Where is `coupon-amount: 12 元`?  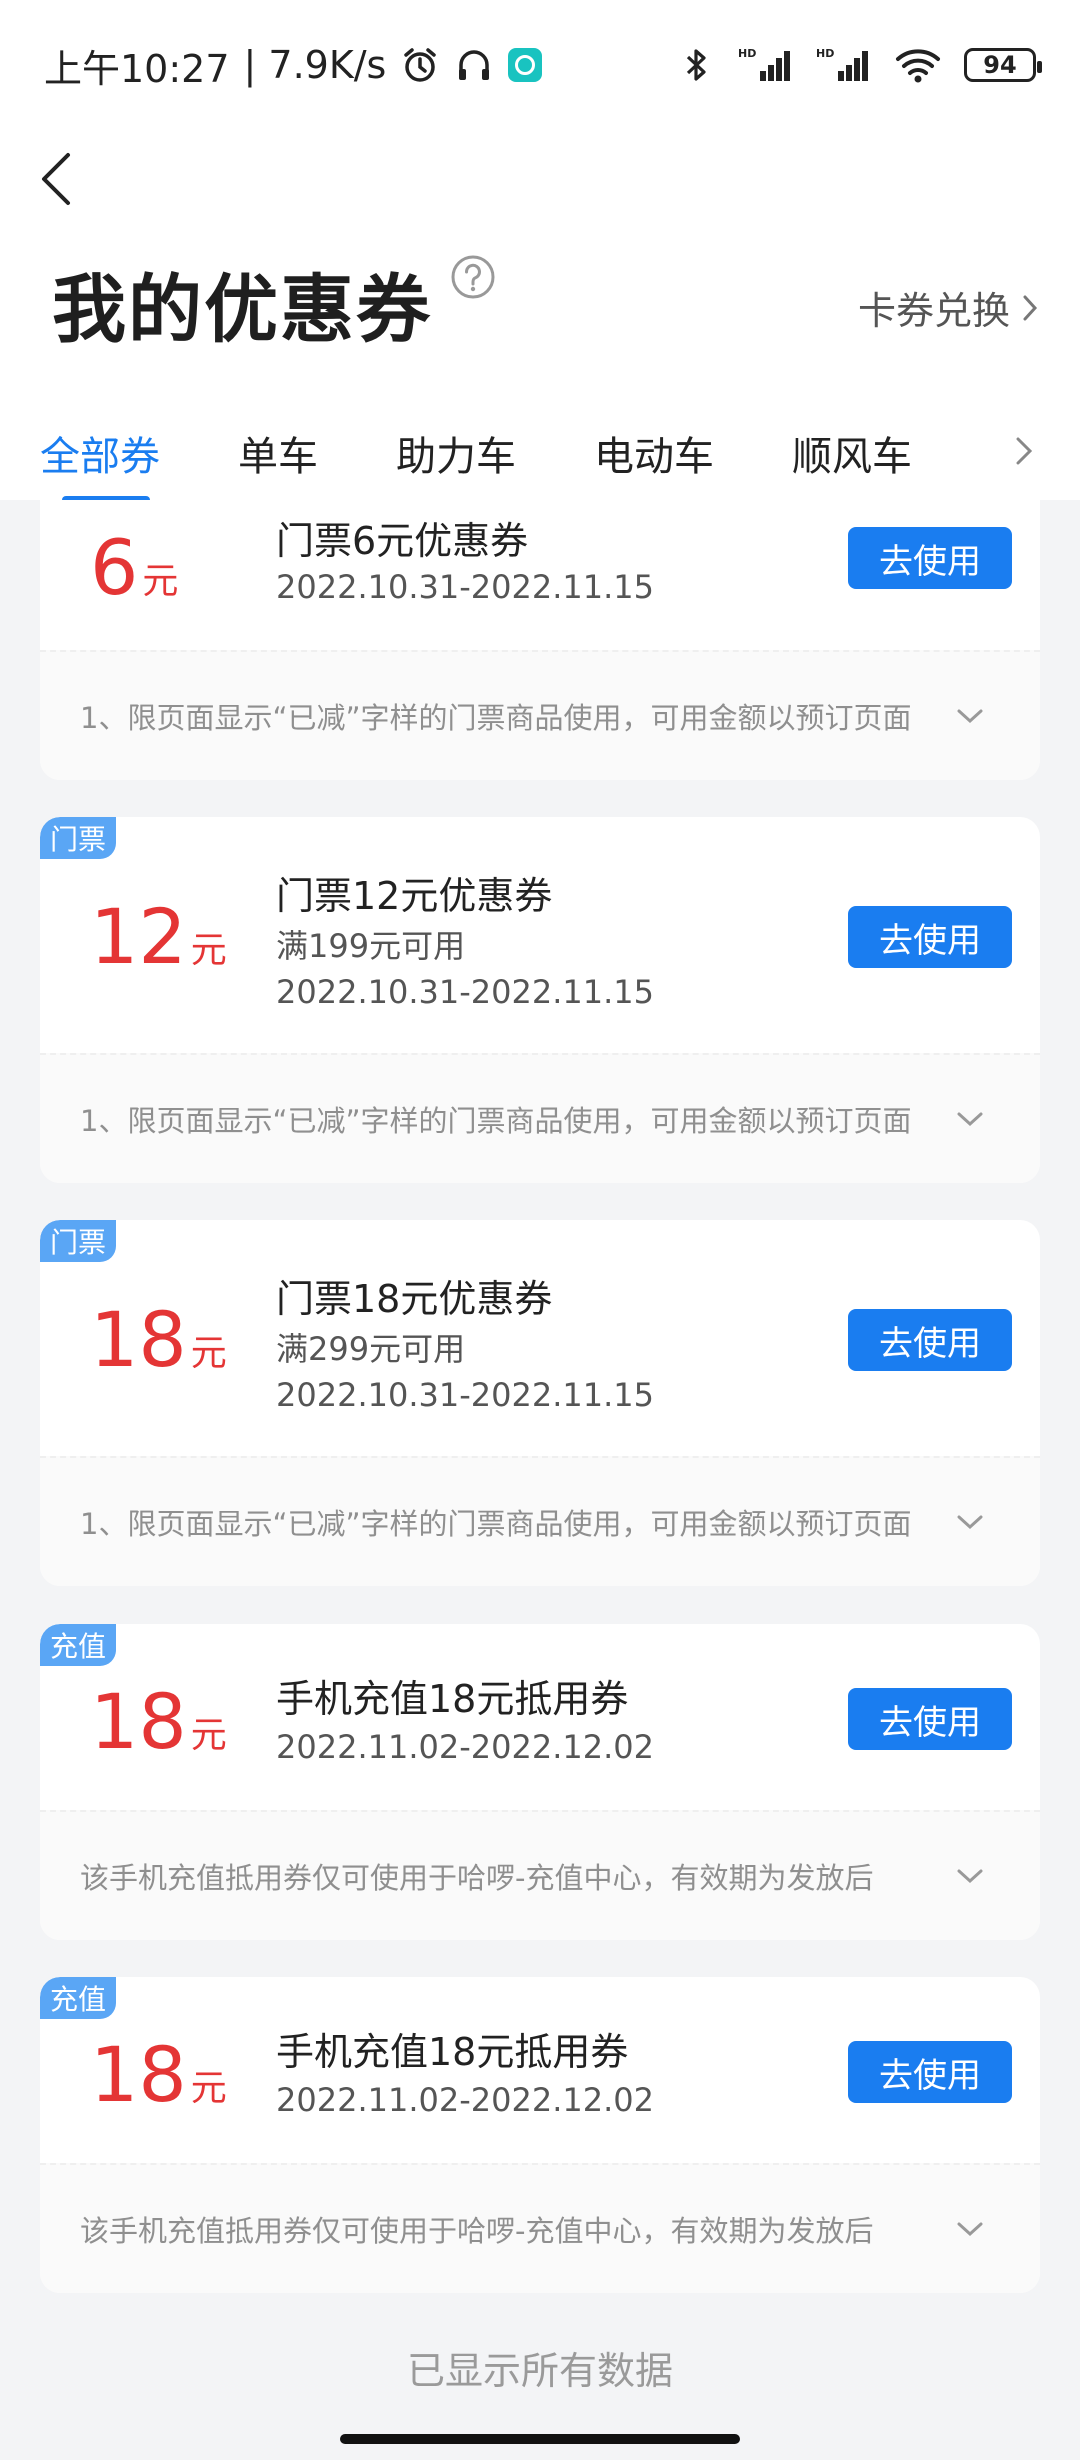 coupon-amount: 12 元 is located at coordinates (158, 937).